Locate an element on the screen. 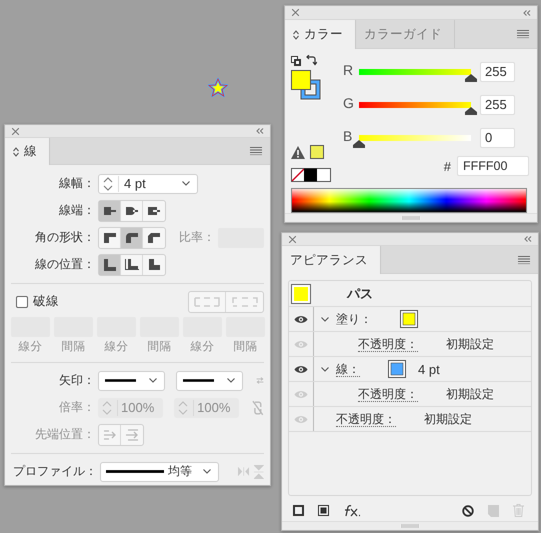 The height and width of the screenshot is (533, 541). tab-label: 線 is located at coordinates (30, 151).